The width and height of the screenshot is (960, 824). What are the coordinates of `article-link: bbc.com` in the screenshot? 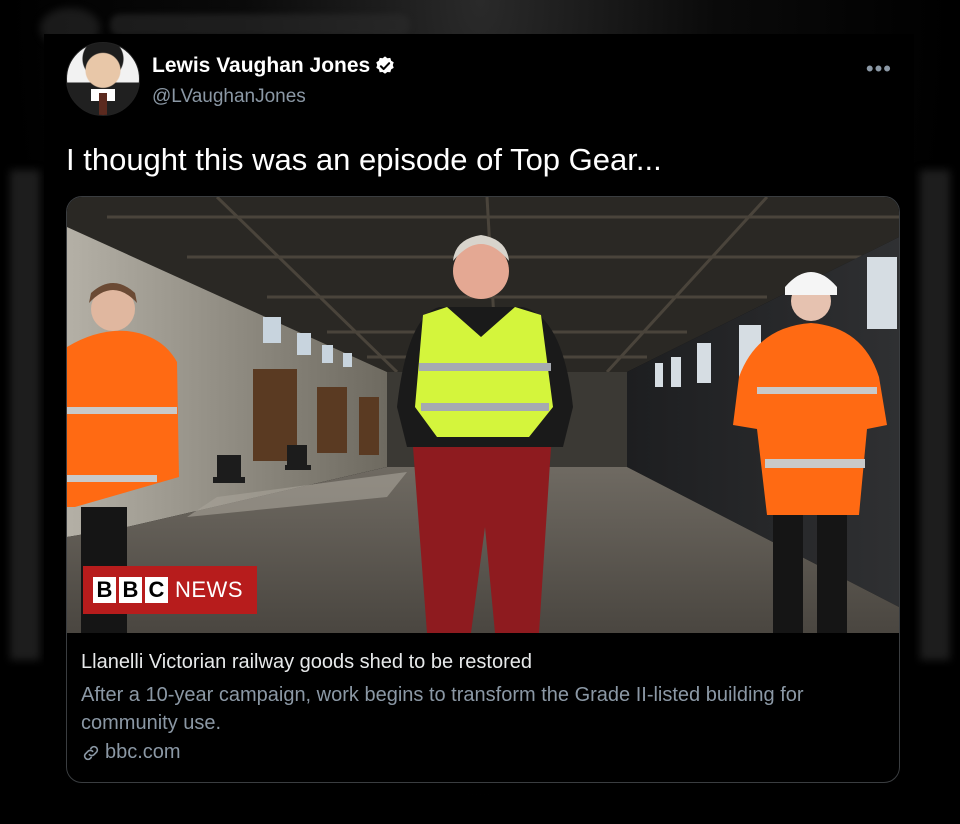 It's located at (131, 752).